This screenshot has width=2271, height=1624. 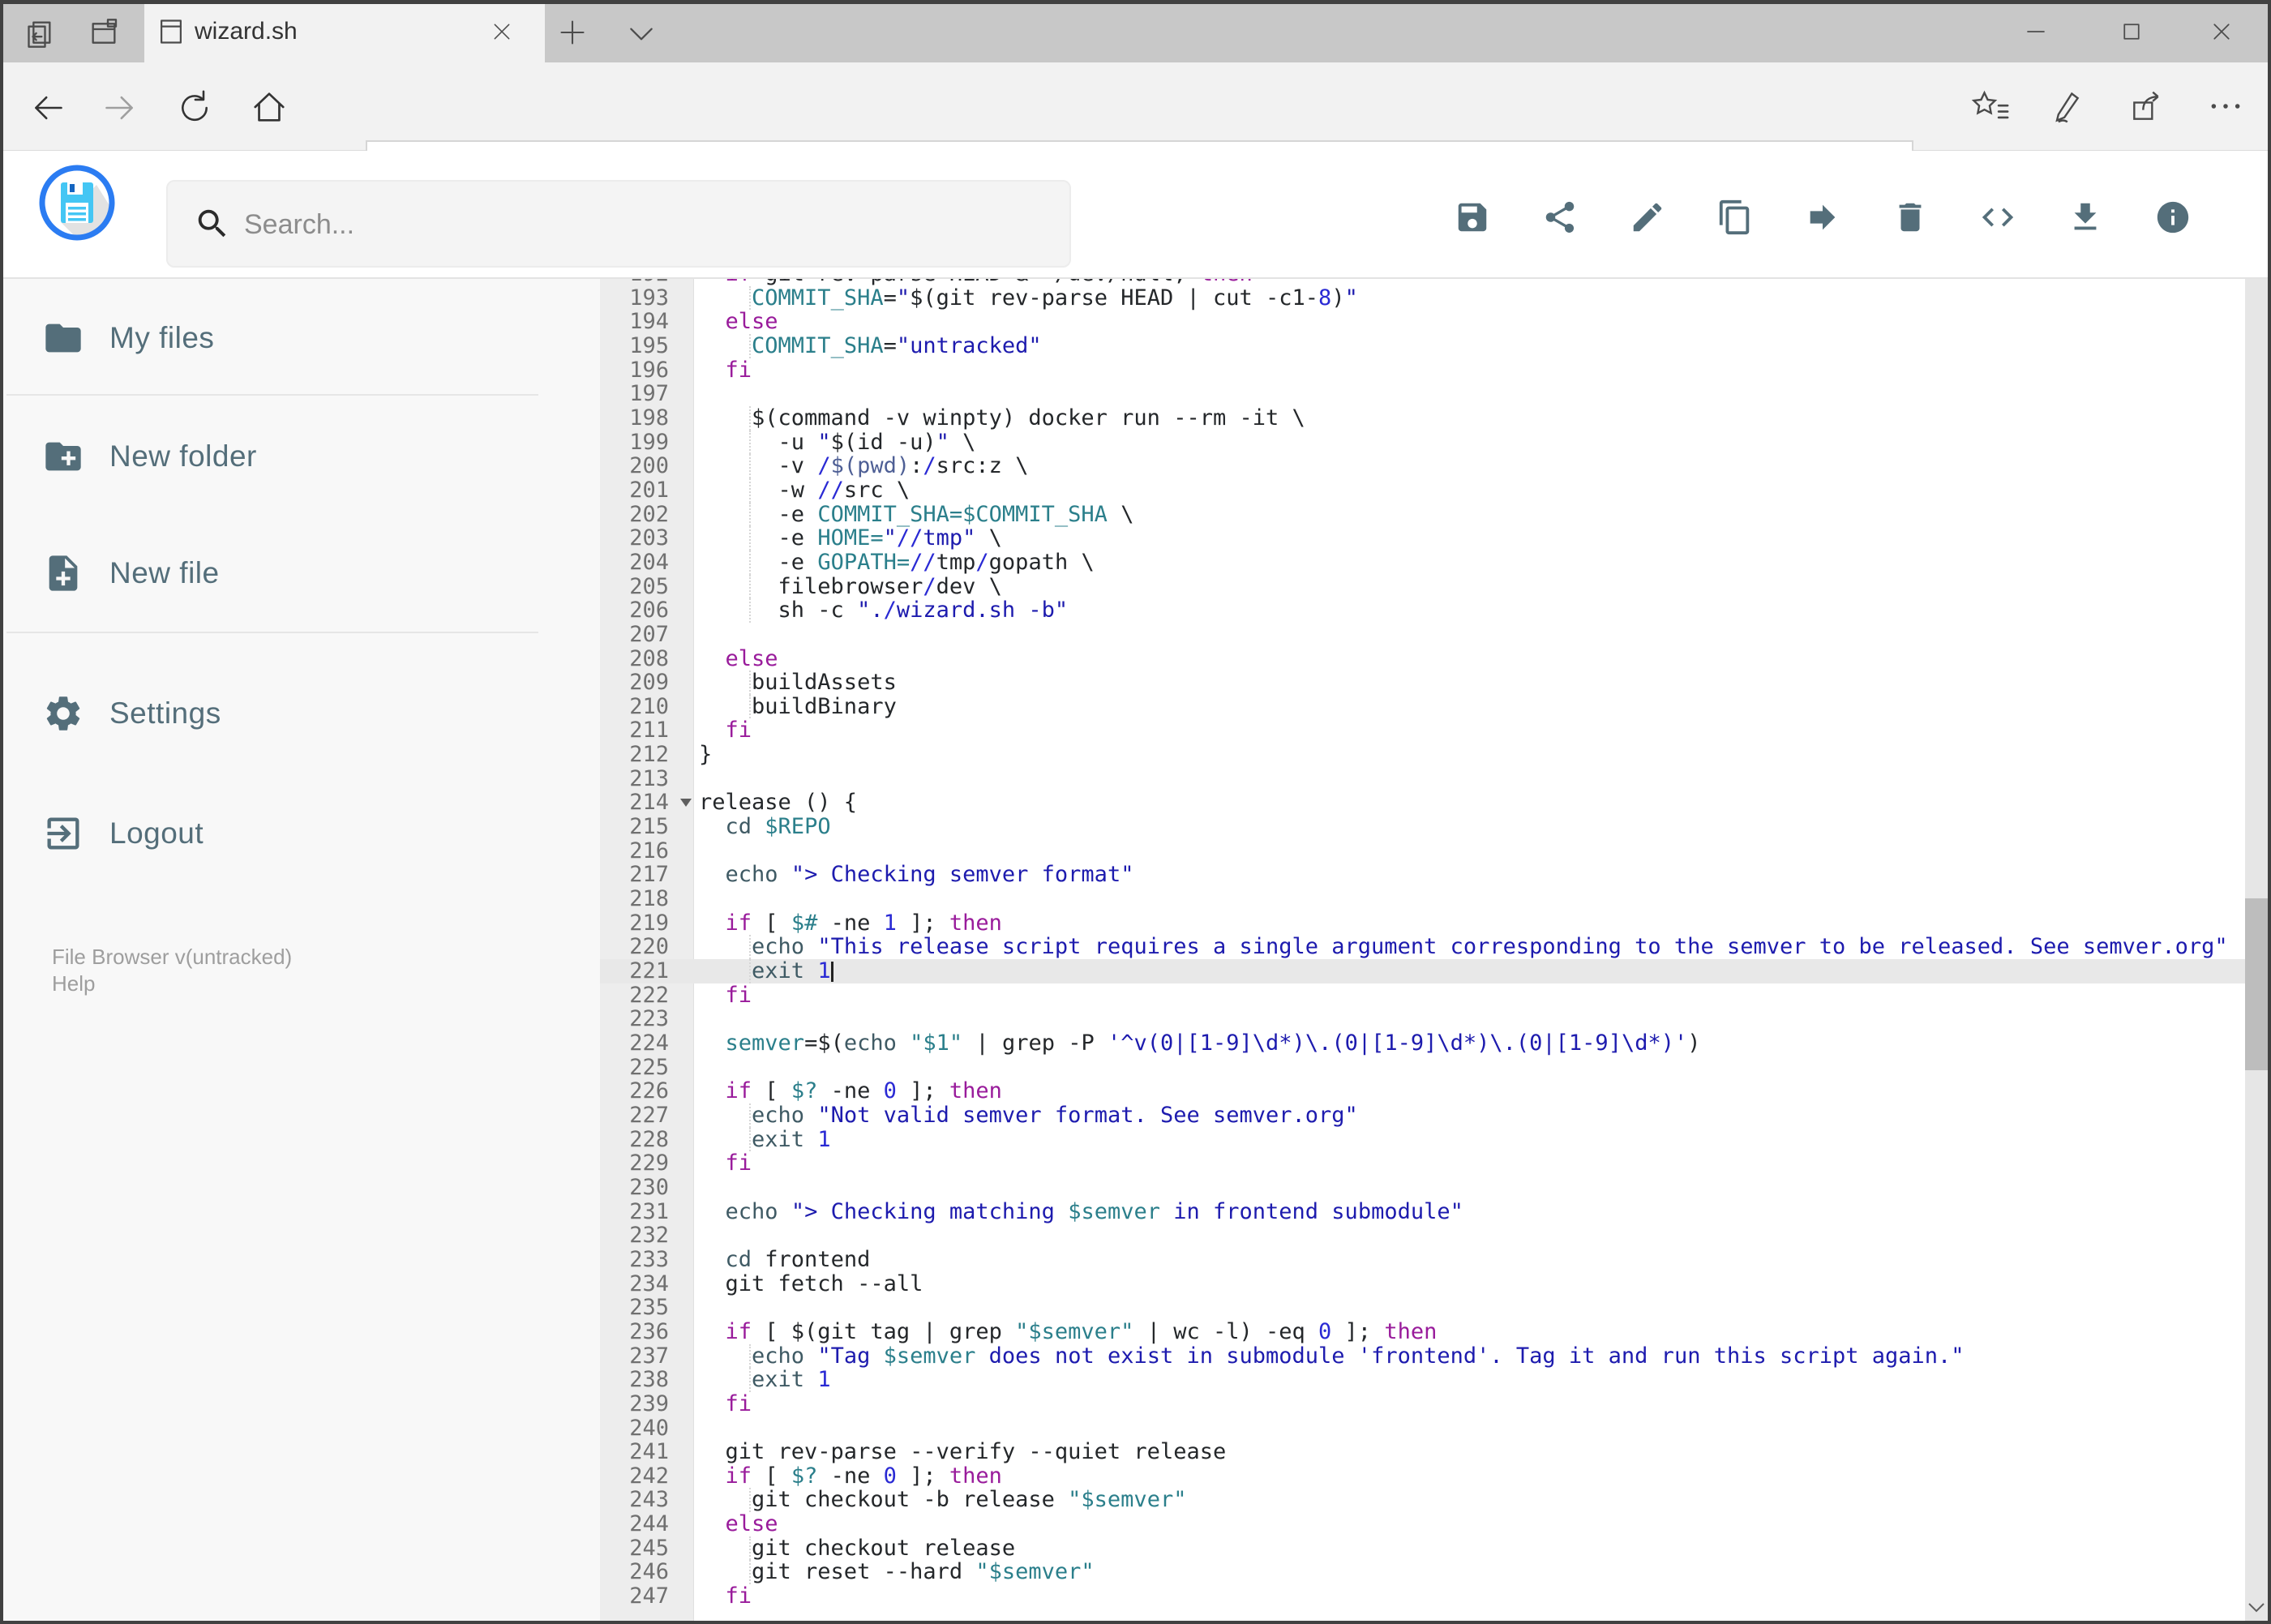 What do you see at coordinates (1422, 1091) in the screenshot?
I see `code-line: 226 if [ $? -ne 0 ]; then` at bounding box center [1422, 1091].